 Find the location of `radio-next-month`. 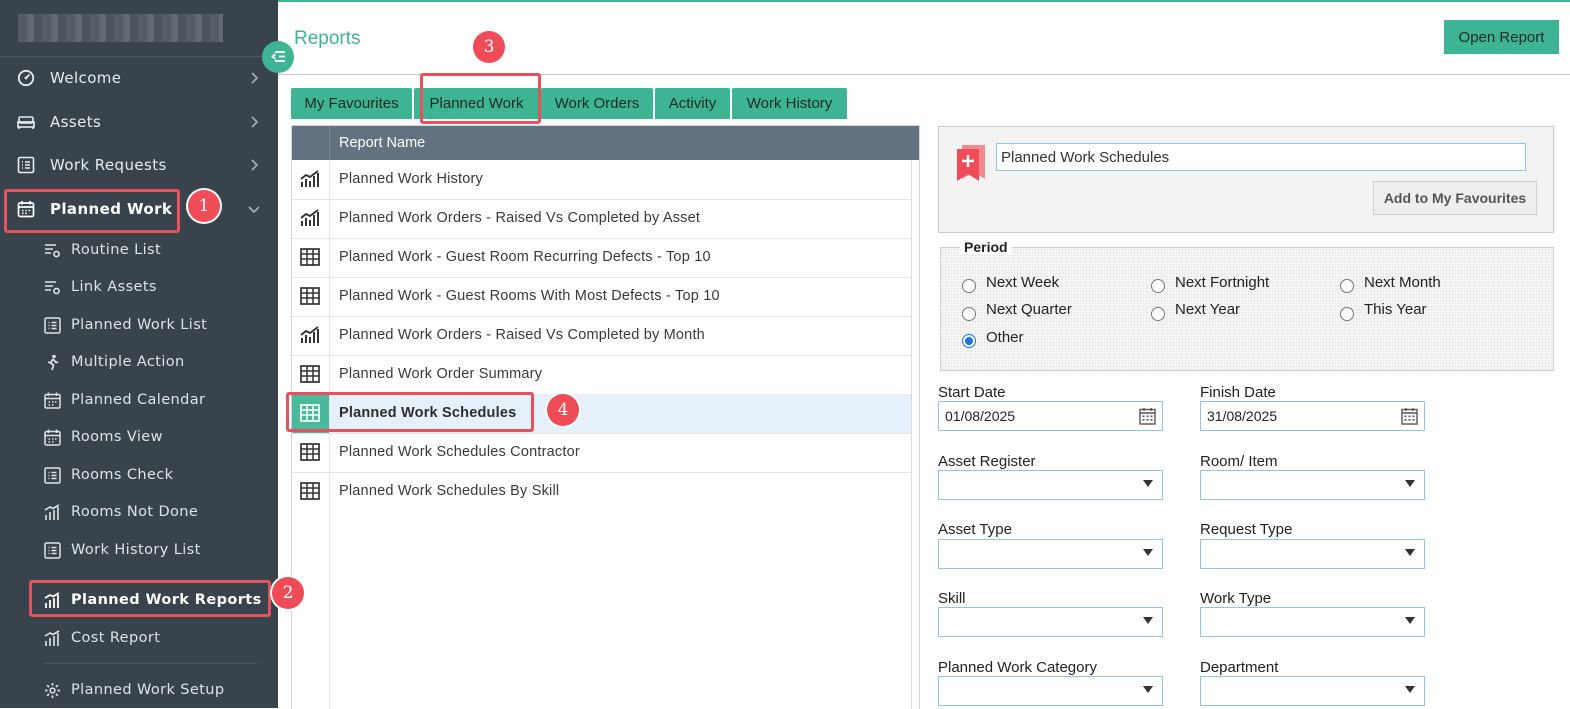

radio-next-month is located at coordinates (1347, 286).